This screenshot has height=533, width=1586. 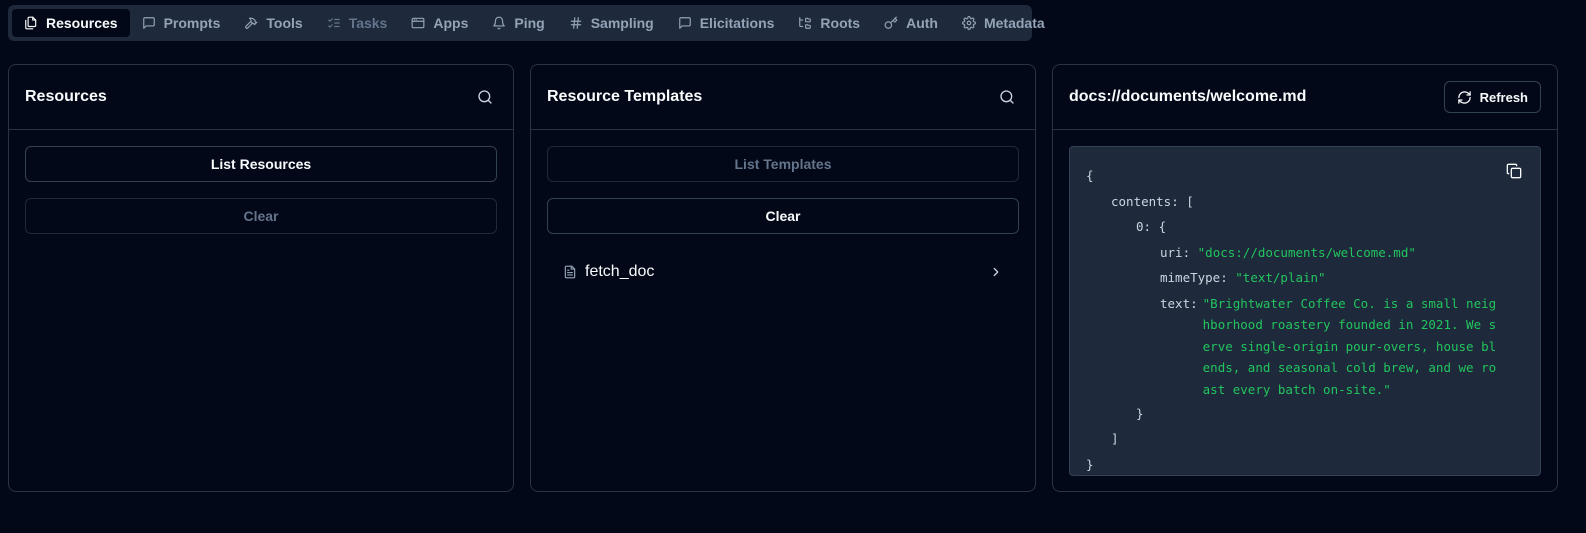 I want to click on panel-title: Resources, so click(x=66, y=96).